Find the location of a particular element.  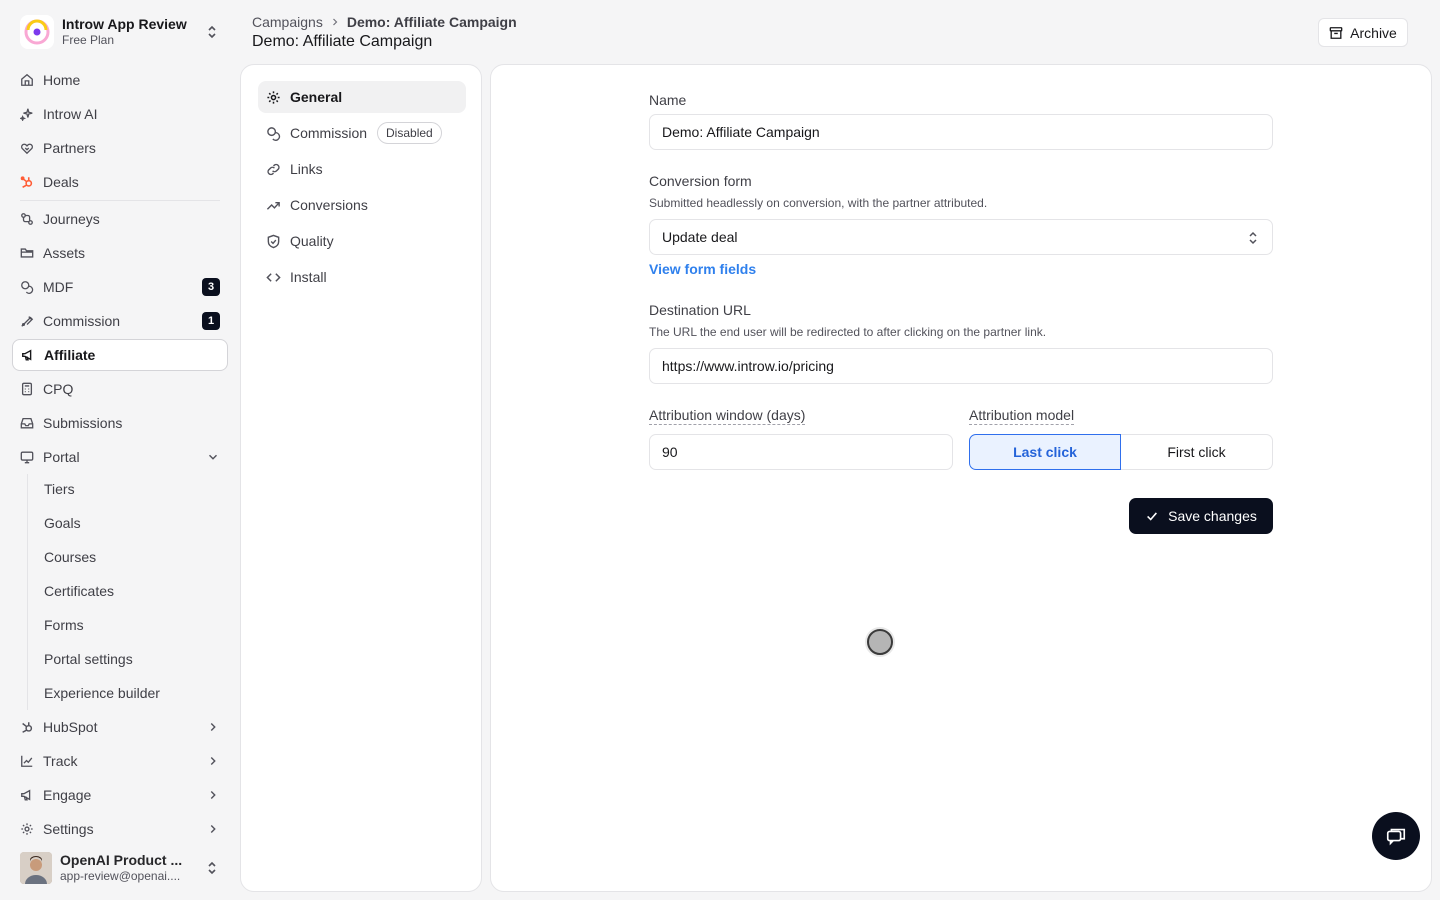

chat-launcher-button is located at coordinates (1396, 836).